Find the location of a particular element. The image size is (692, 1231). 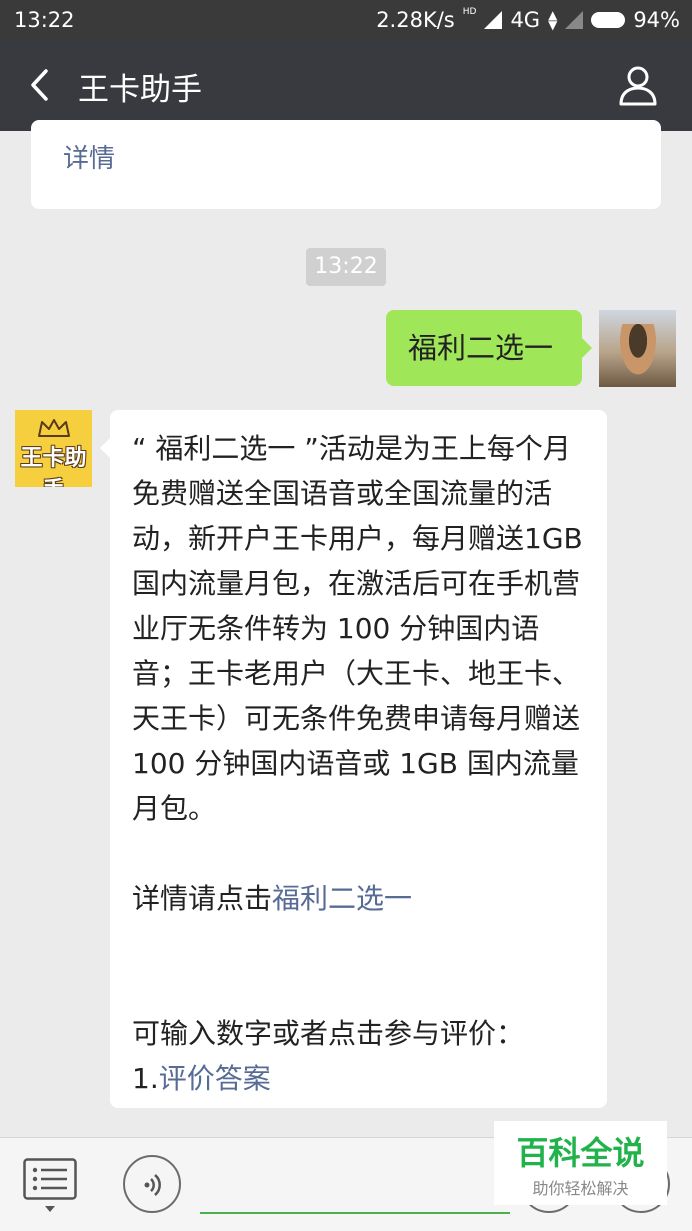

network-type: 4G is located at coordinates (525, 20).